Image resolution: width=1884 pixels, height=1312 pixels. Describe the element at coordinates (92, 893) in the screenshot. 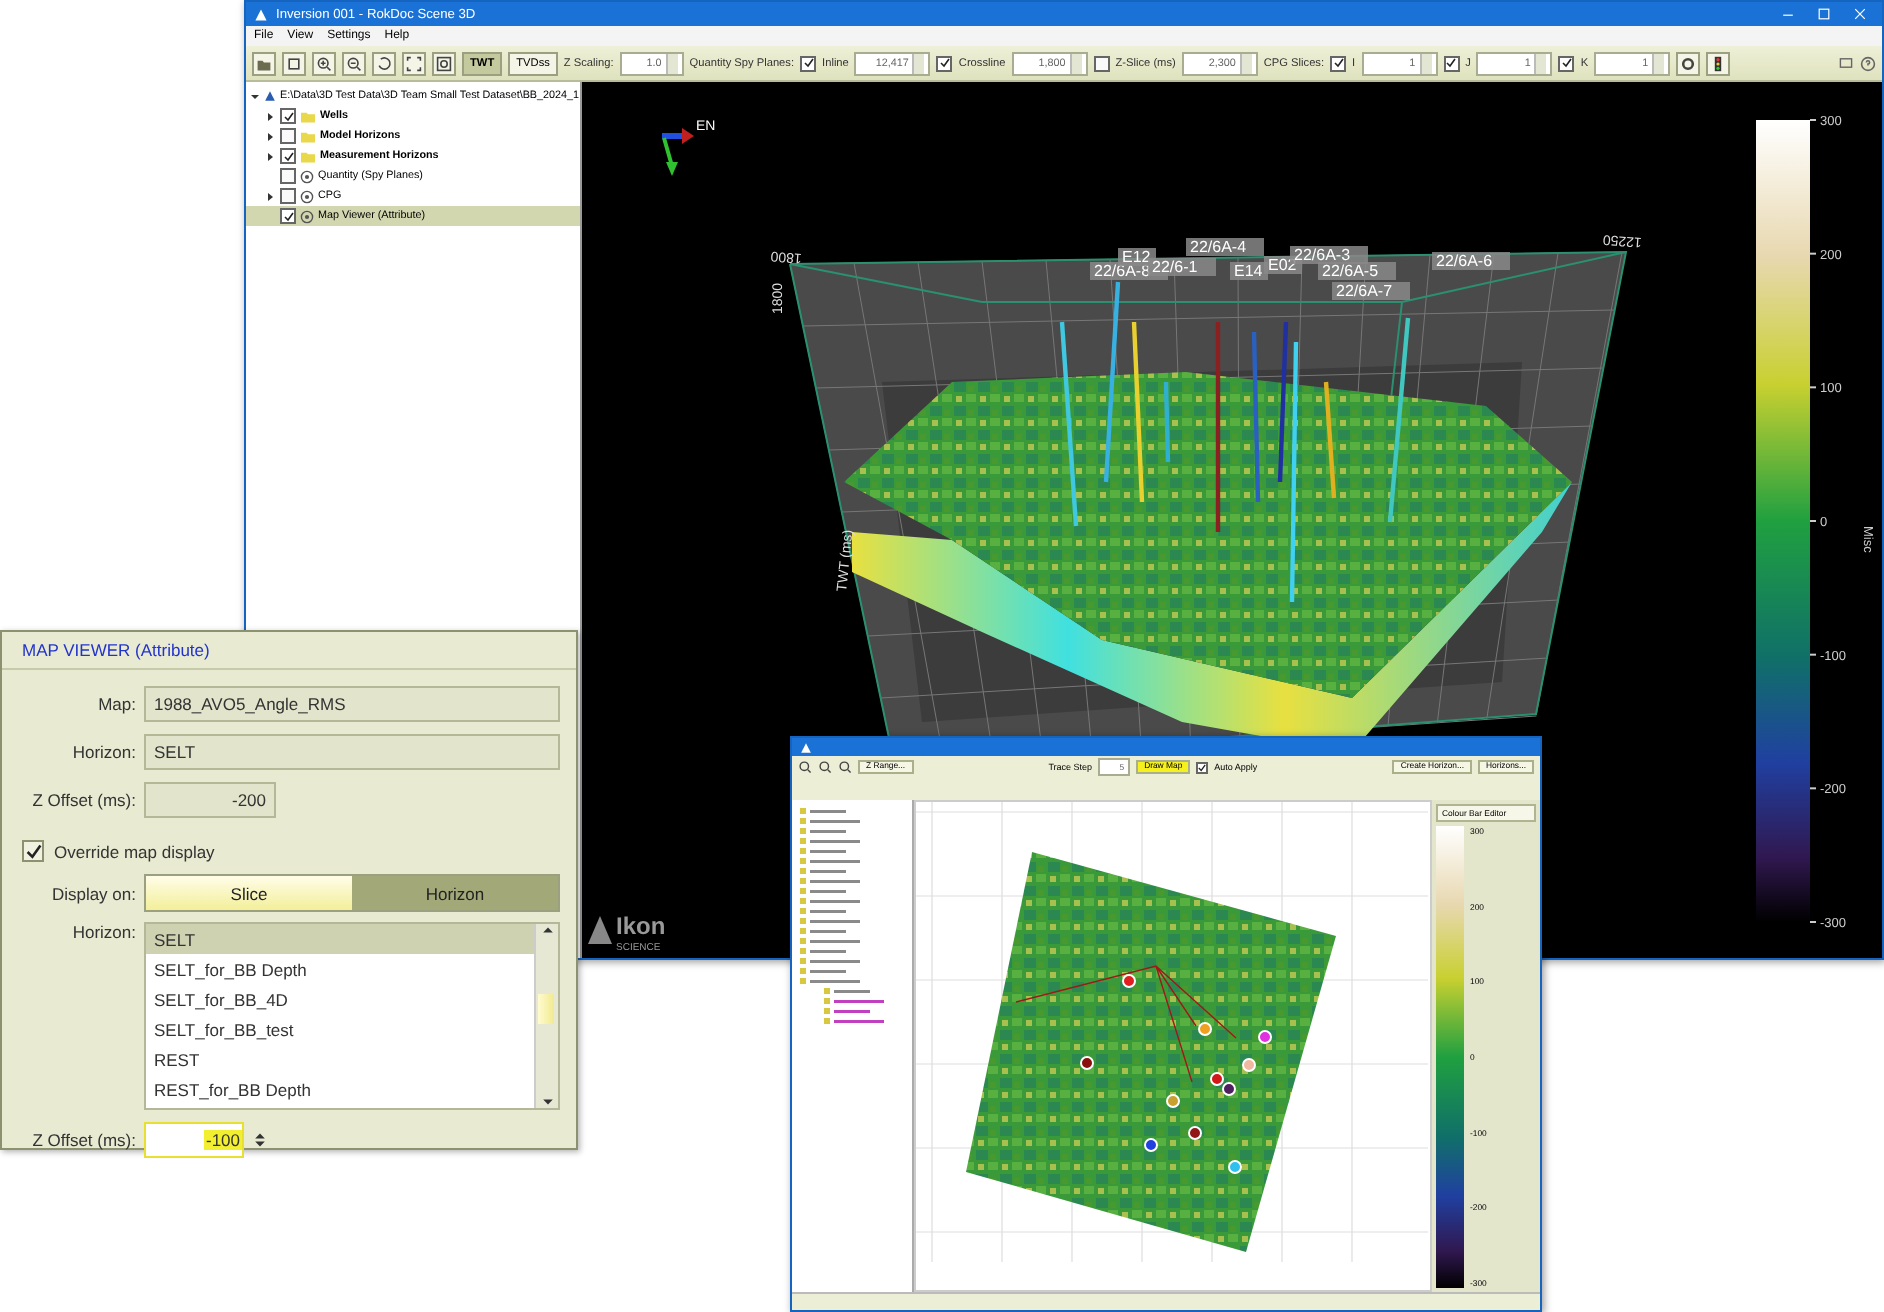

I see `field-label: Display on:` at that location.